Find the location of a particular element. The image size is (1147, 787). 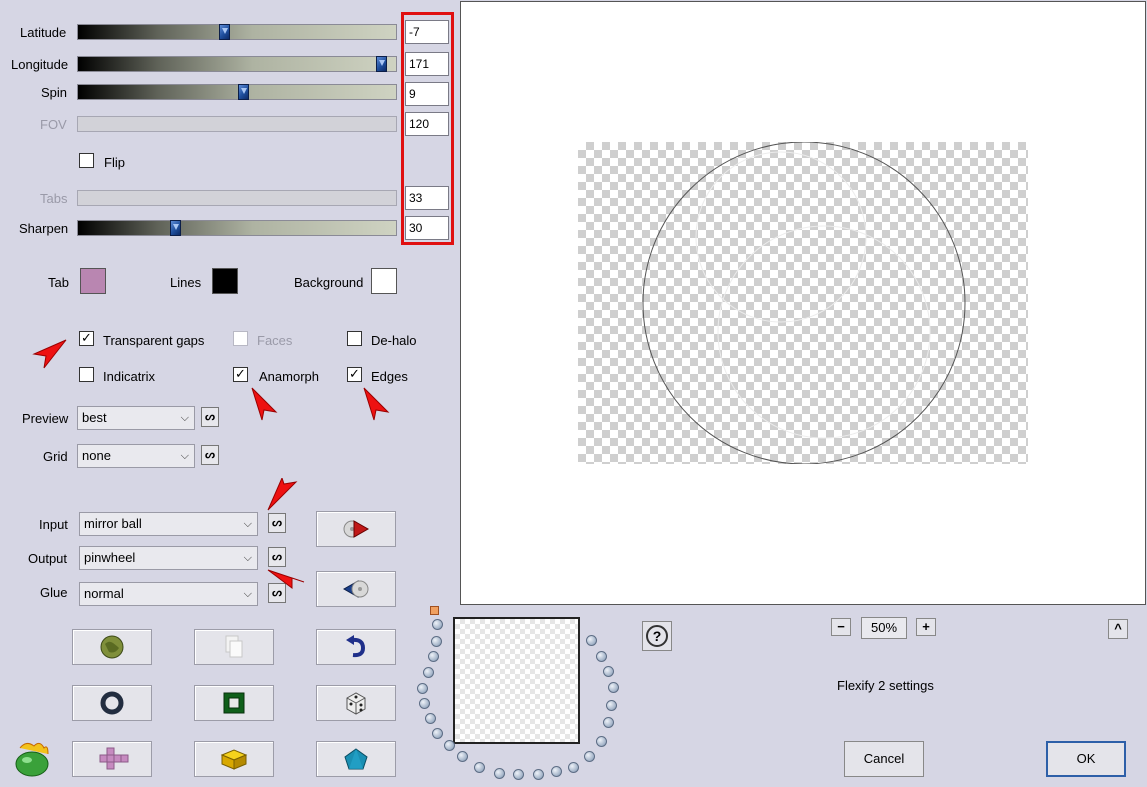

output-label: Output is located at coordinates (48, 558).